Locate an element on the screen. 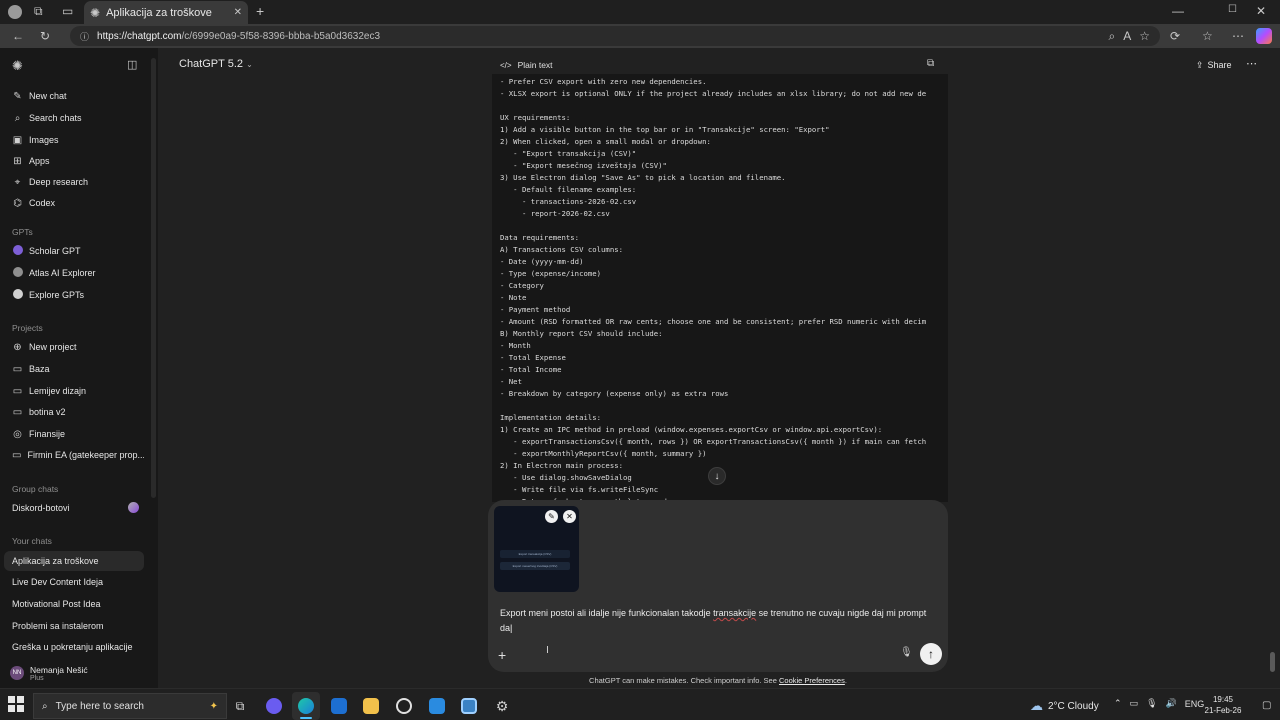  notifications-icon: ▢ is located at coordinates (1266, 705).